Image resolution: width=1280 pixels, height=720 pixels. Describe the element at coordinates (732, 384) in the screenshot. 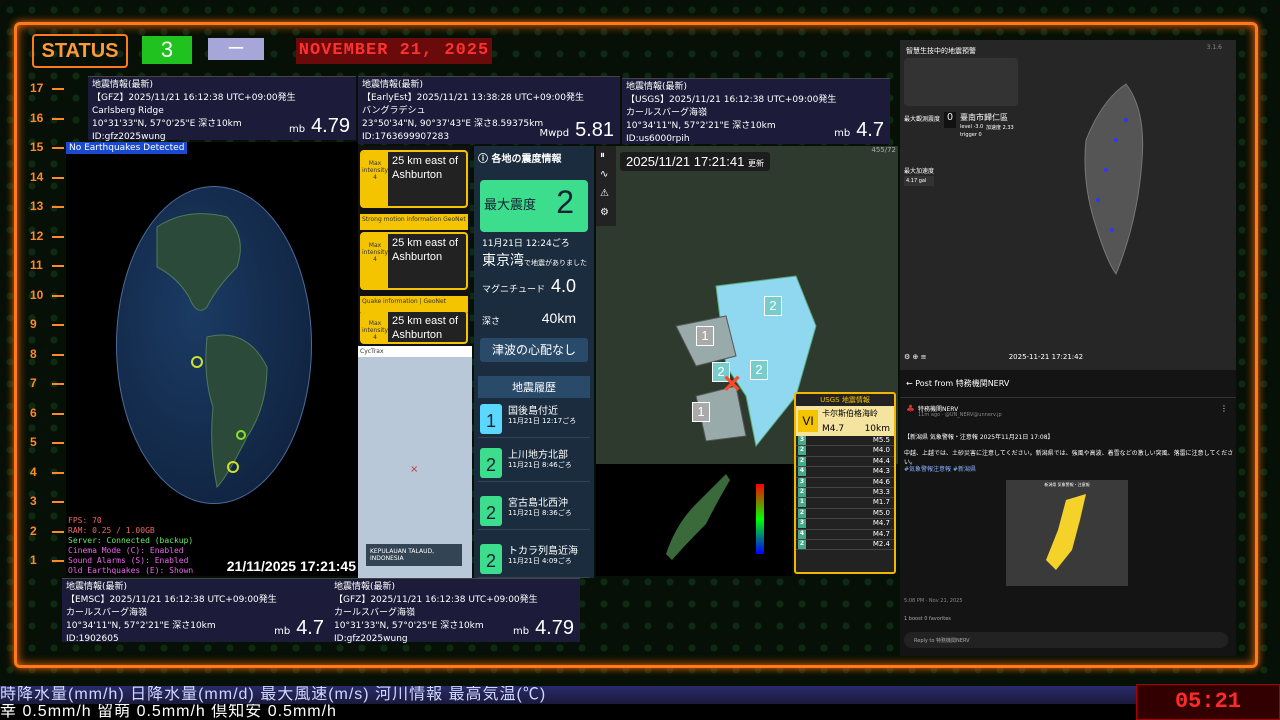

I see `epicenter-marker-icon: ✕` at that location.